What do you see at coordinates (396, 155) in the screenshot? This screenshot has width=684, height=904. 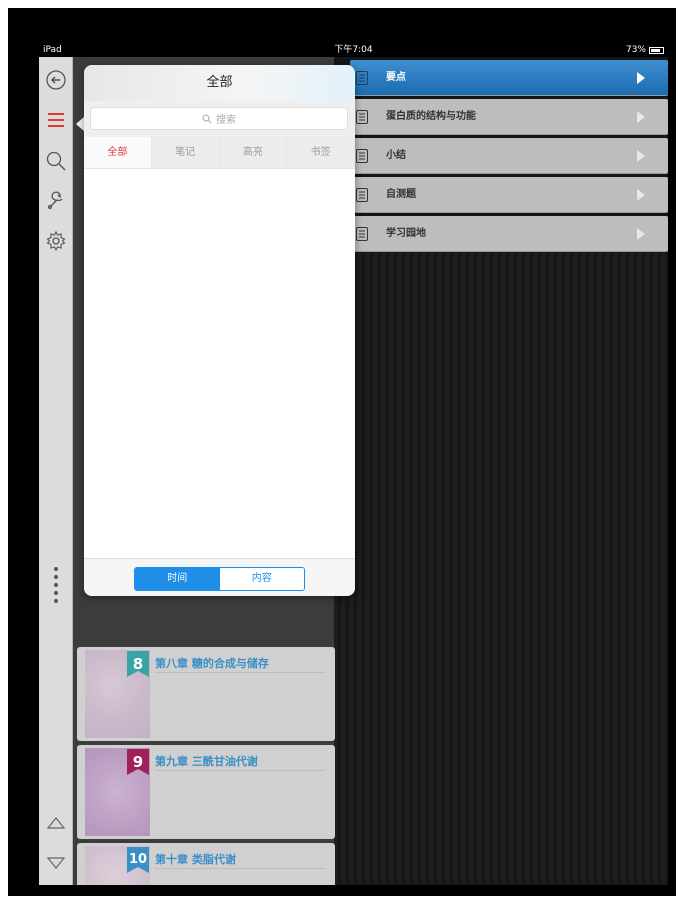 I see `menu-item-label: 小结` at bounding box center [396, 155].